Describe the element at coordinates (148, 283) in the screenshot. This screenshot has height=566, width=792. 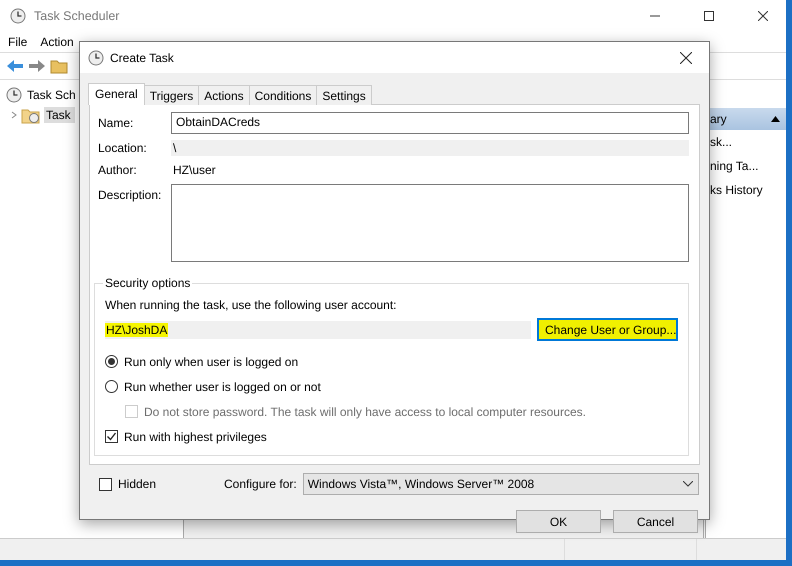
I see `group-heading: Security options` at that location.